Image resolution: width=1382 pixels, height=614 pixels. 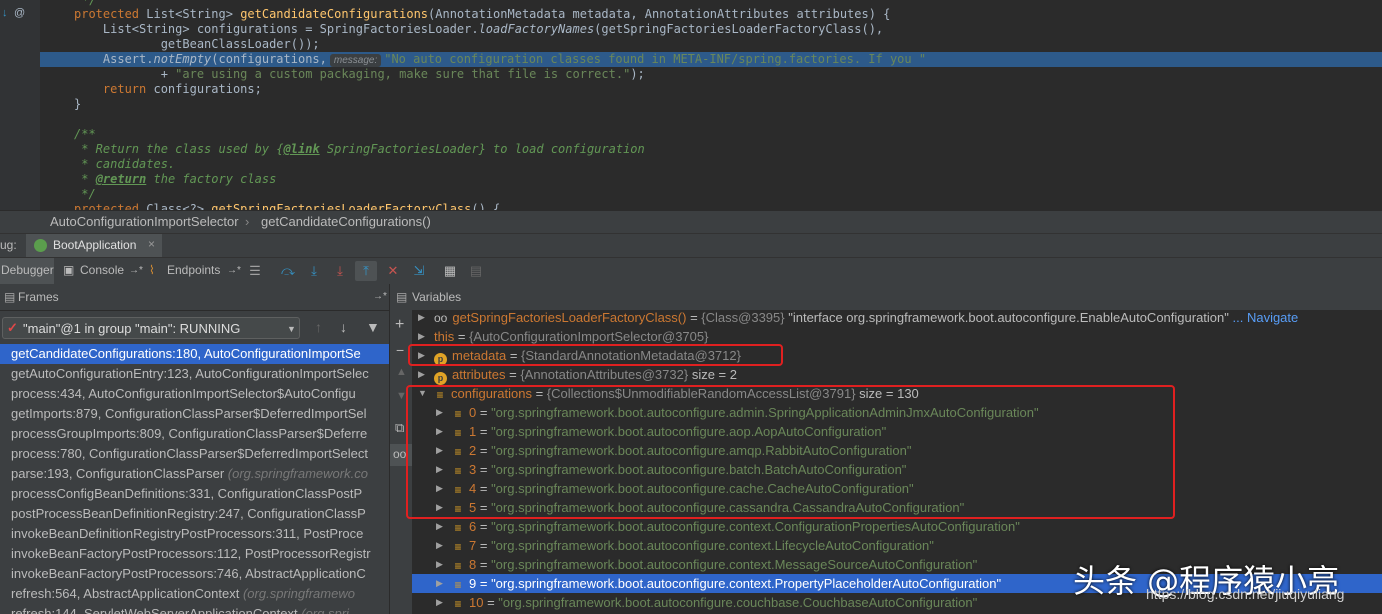 I want to click on evaluate-expression-icon: ▦, so click(x=450, y=271).